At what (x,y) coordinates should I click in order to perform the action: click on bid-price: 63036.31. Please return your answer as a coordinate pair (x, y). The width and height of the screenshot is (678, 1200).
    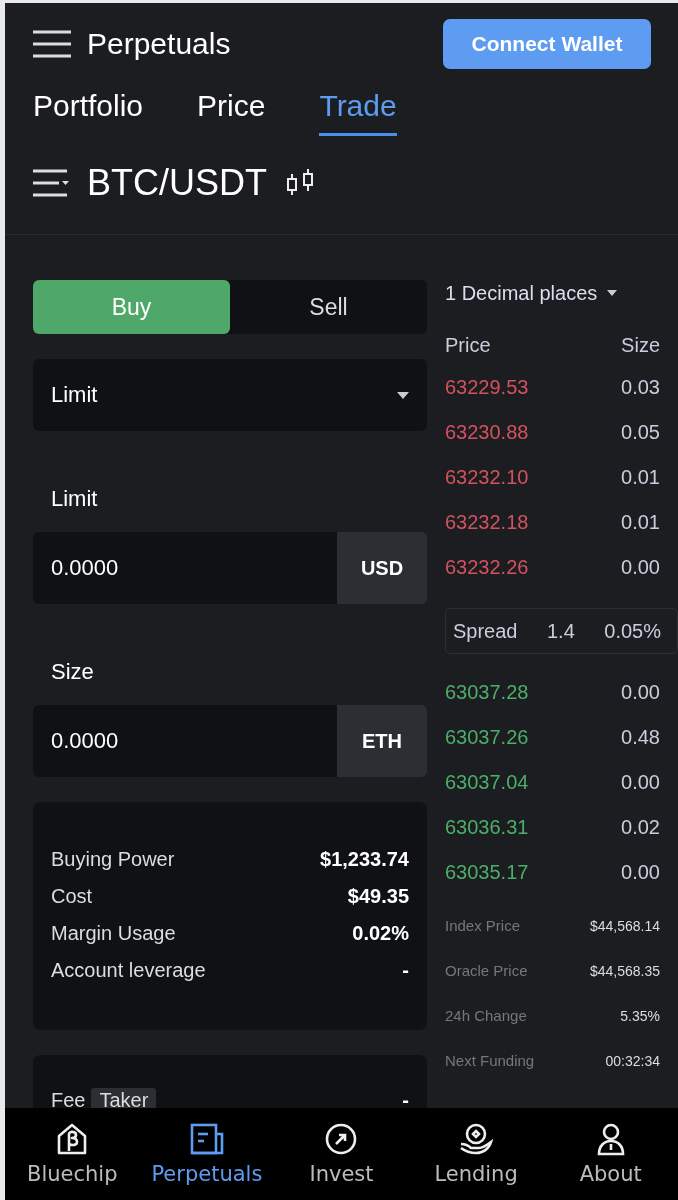
    Looking at the image, I should click on (487, 827).